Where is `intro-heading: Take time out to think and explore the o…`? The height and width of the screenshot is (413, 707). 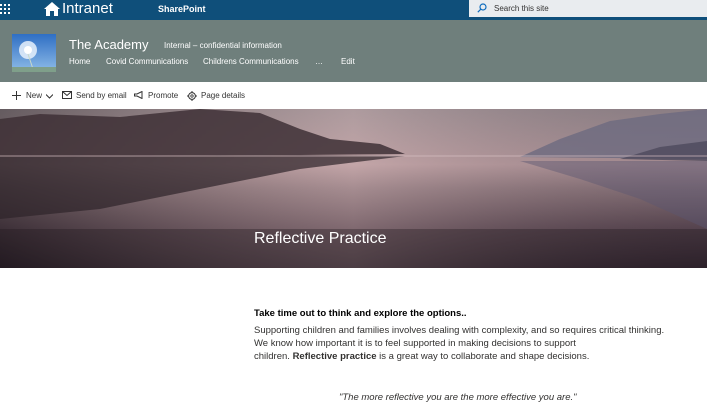 intro-heading: Take time out to think and explore the o… is located at coordinates (360, 313).